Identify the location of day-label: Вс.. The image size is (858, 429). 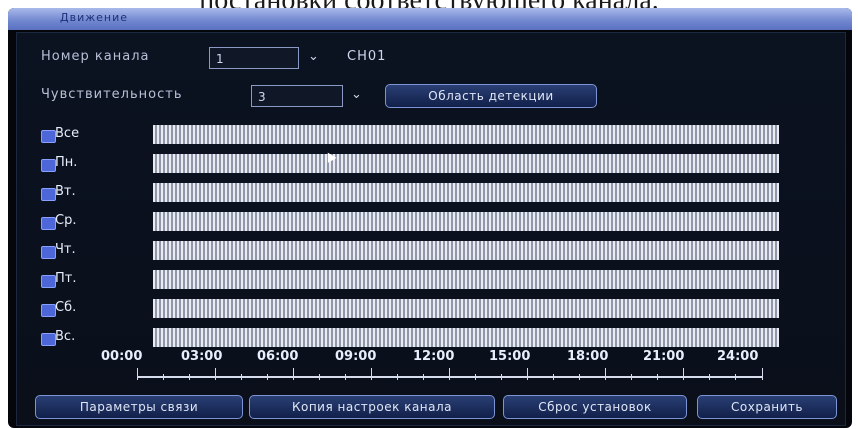
(65, 336).